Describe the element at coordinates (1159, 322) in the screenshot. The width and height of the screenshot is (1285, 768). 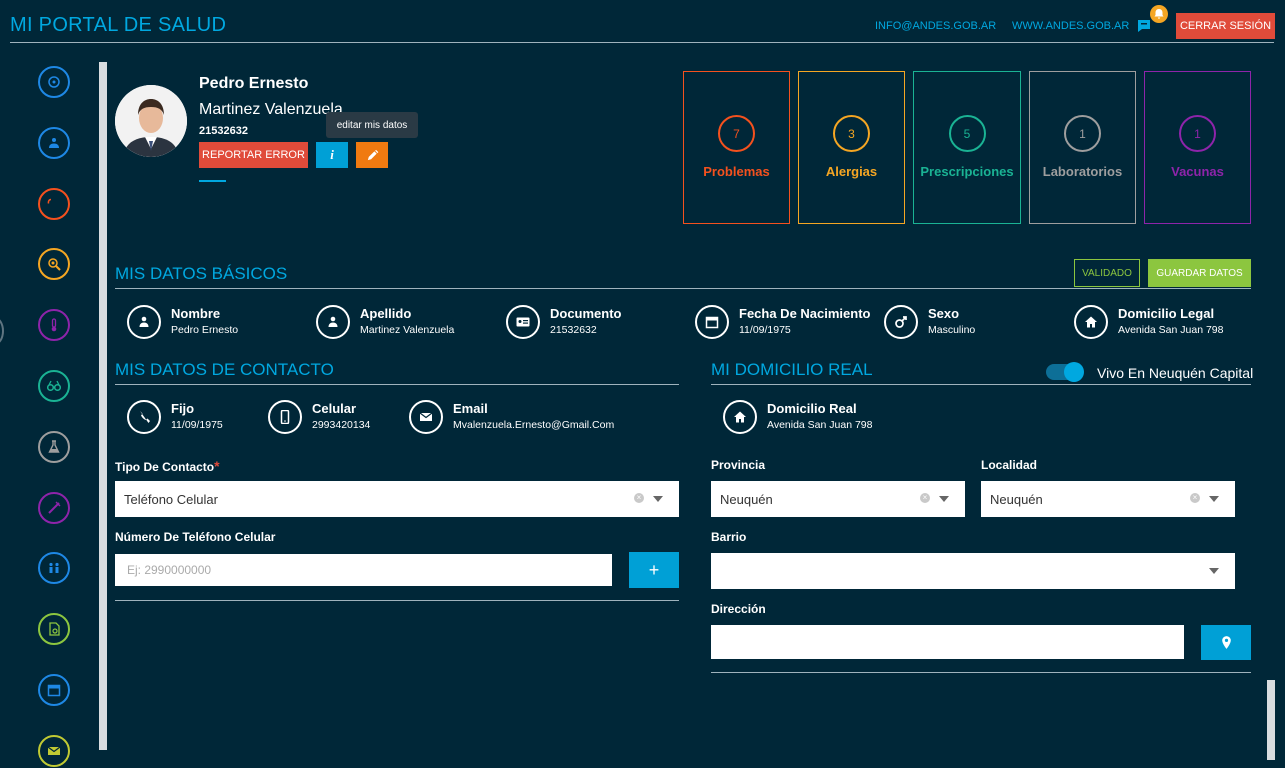
I see `basic-item-domicilio-legal: Domicilio Legal Avenida San Juan 798` at that location.